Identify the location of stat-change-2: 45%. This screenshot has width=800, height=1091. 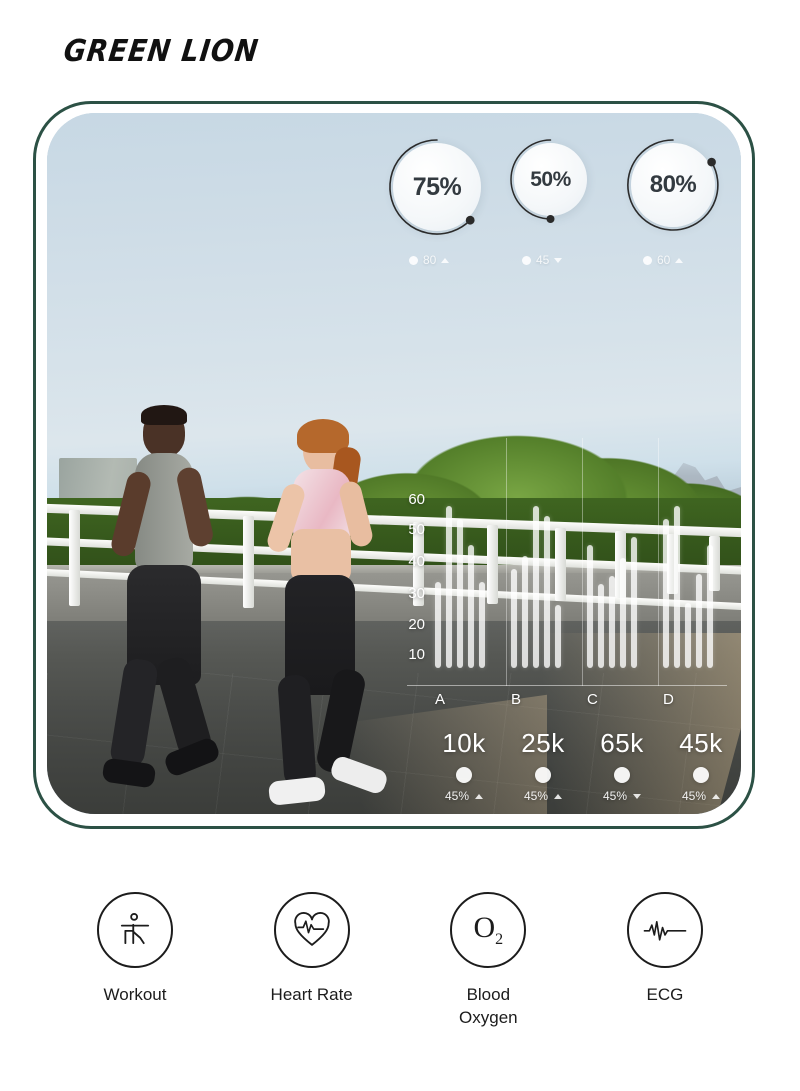
(543, 796).